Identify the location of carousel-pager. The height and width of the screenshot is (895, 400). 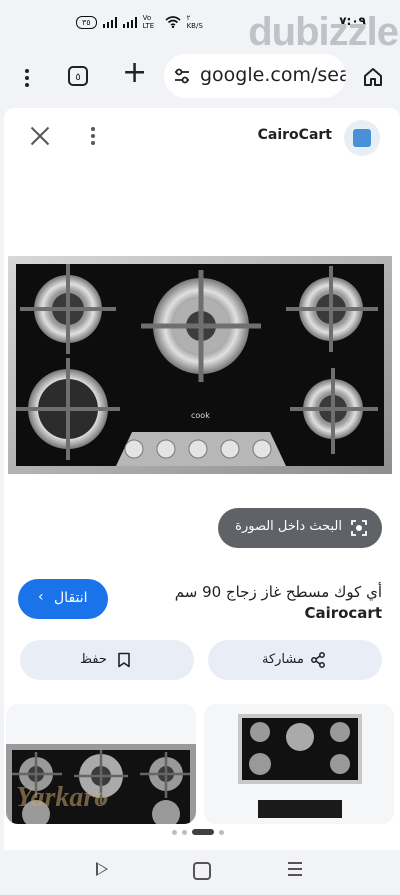
(198, 832).